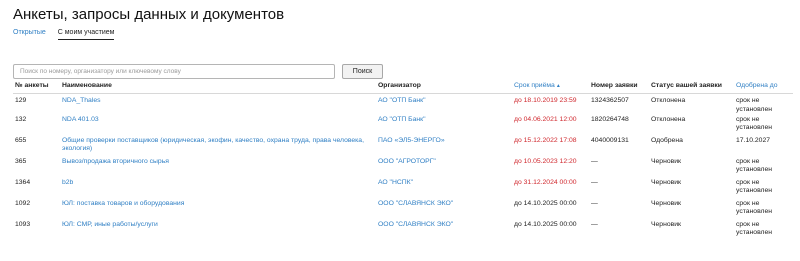 This screenshot has height=261, width=800. What do you see at coordinates (610, 119) in the screenshot?
I see `cell-request-number: 1820264748` at bounding box center [610, 119].